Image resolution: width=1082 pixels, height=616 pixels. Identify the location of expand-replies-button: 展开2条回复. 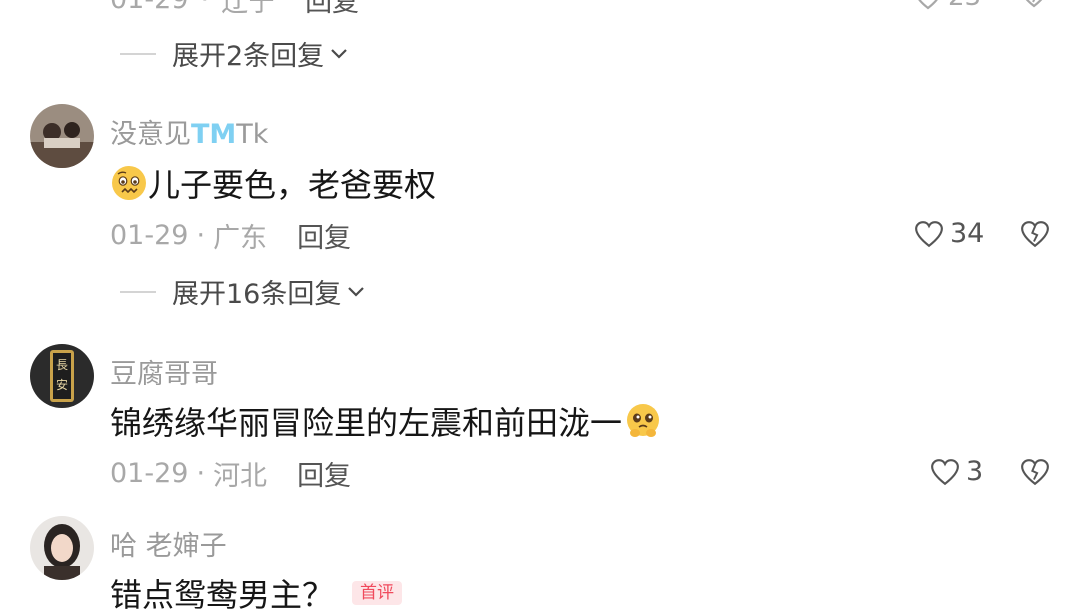
(234, 53).